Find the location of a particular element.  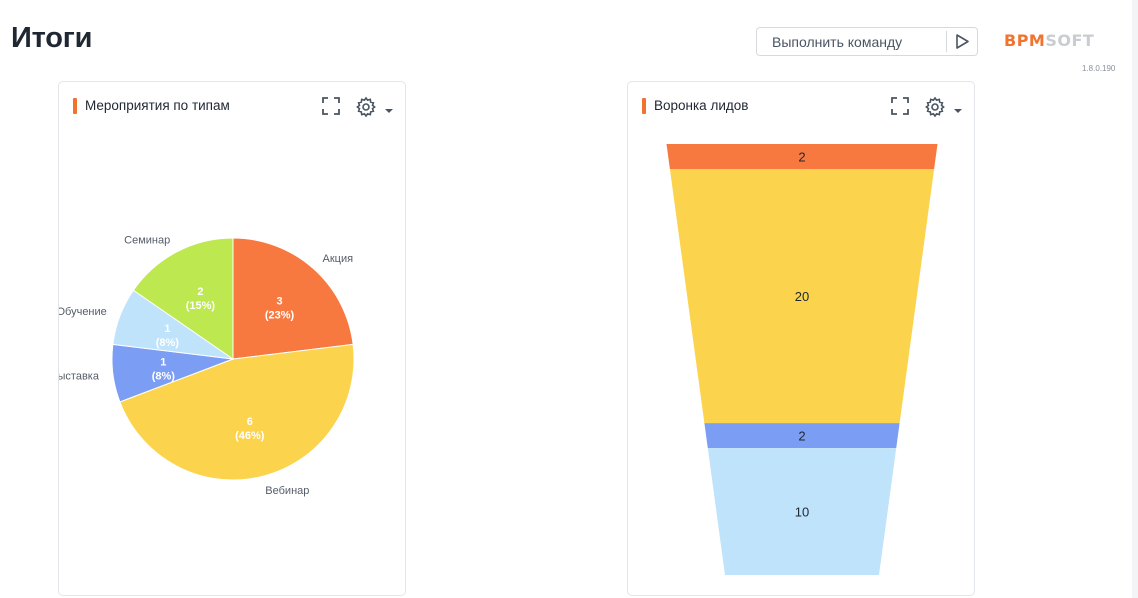

command-divider is located at coordinates (946, 41).